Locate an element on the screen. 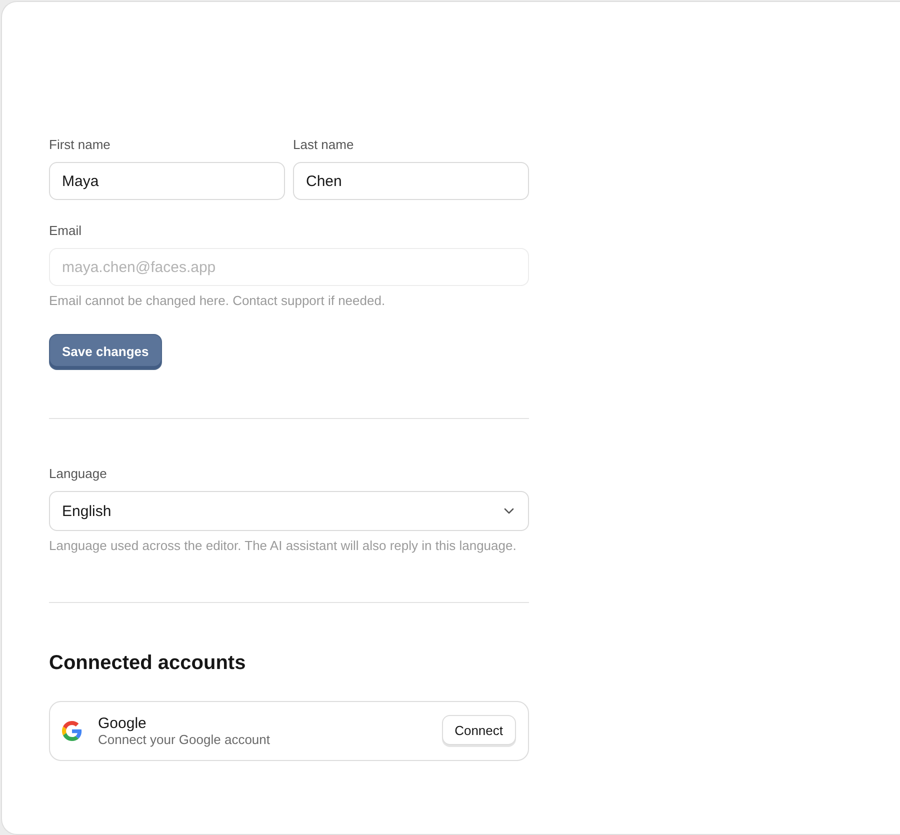 Image resolution: width=900 pixels, height=835 pixels. language-dropdown: English is located at coordinates (289, 511).